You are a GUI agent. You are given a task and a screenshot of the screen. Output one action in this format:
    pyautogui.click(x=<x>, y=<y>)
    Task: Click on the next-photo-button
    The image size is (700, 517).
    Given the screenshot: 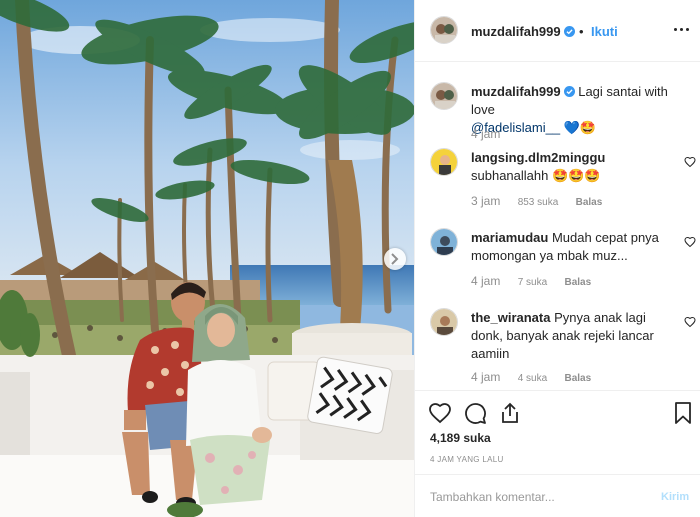 What is the action you would take?
    pyautogui.click(x=395, y=259)
    